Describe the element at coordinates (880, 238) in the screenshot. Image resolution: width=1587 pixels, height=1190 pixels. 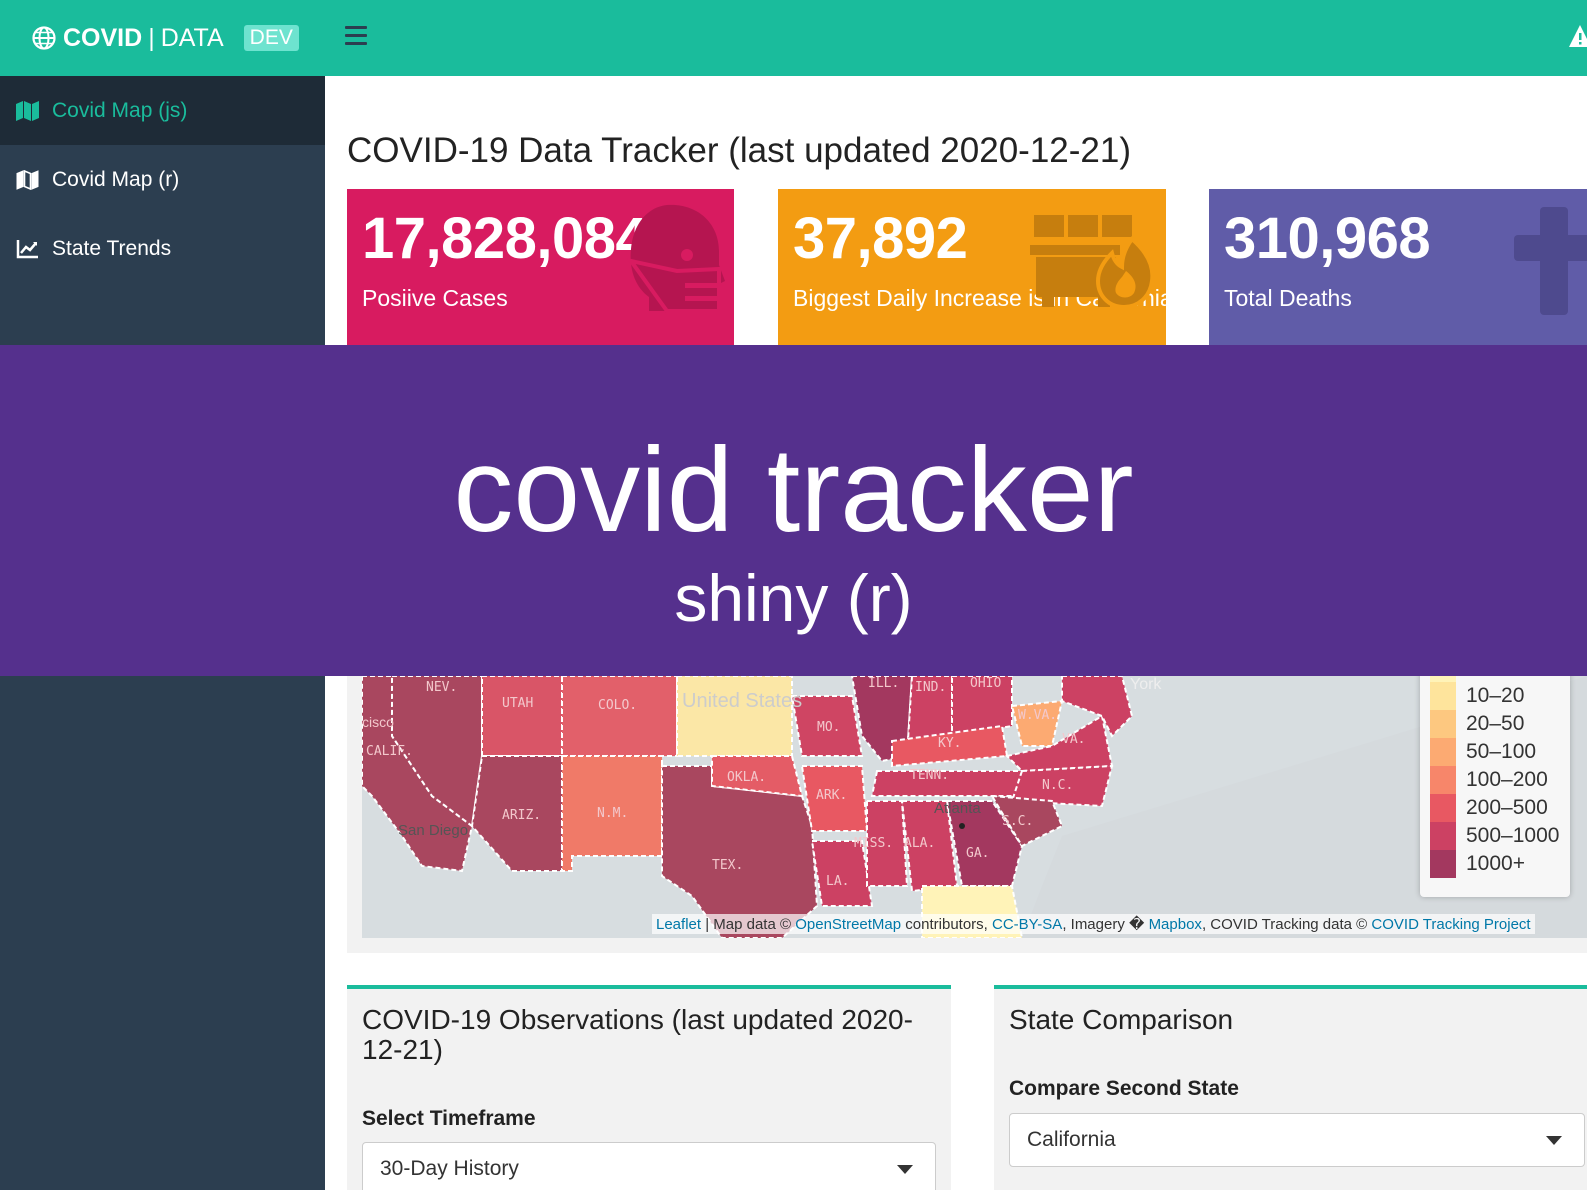
I see `value-box-value: 37,892` at that location.